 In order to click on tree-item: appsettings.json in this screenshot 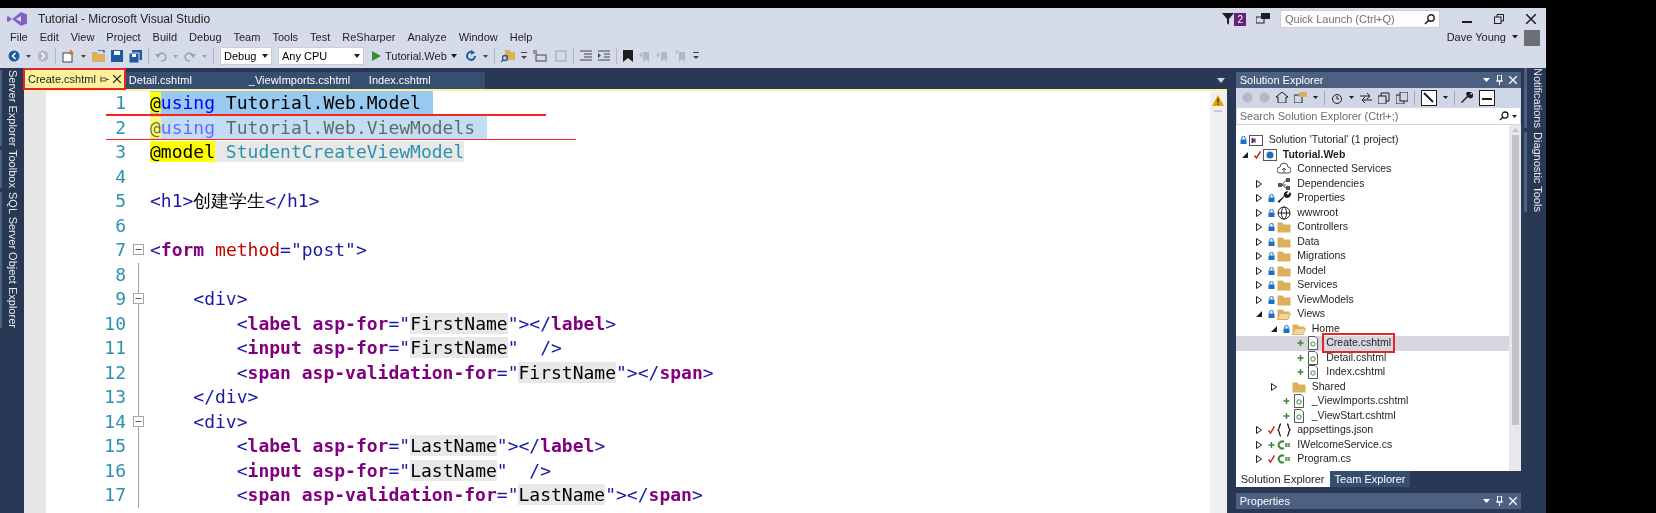, I will do `click(1372, 430)`.